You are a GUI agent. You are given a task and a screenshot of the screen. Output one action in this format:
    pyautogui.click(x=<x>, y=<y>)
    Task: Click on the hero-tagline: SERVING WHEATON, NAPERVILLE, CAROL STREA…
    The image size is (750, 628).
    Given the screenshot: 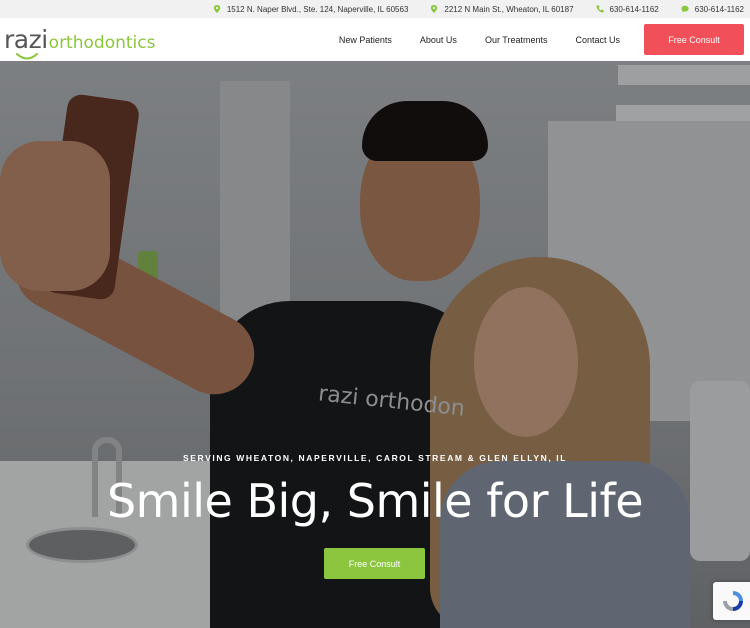 What is the action you would take?
    pyautogui.click(x=375, y=458)
    